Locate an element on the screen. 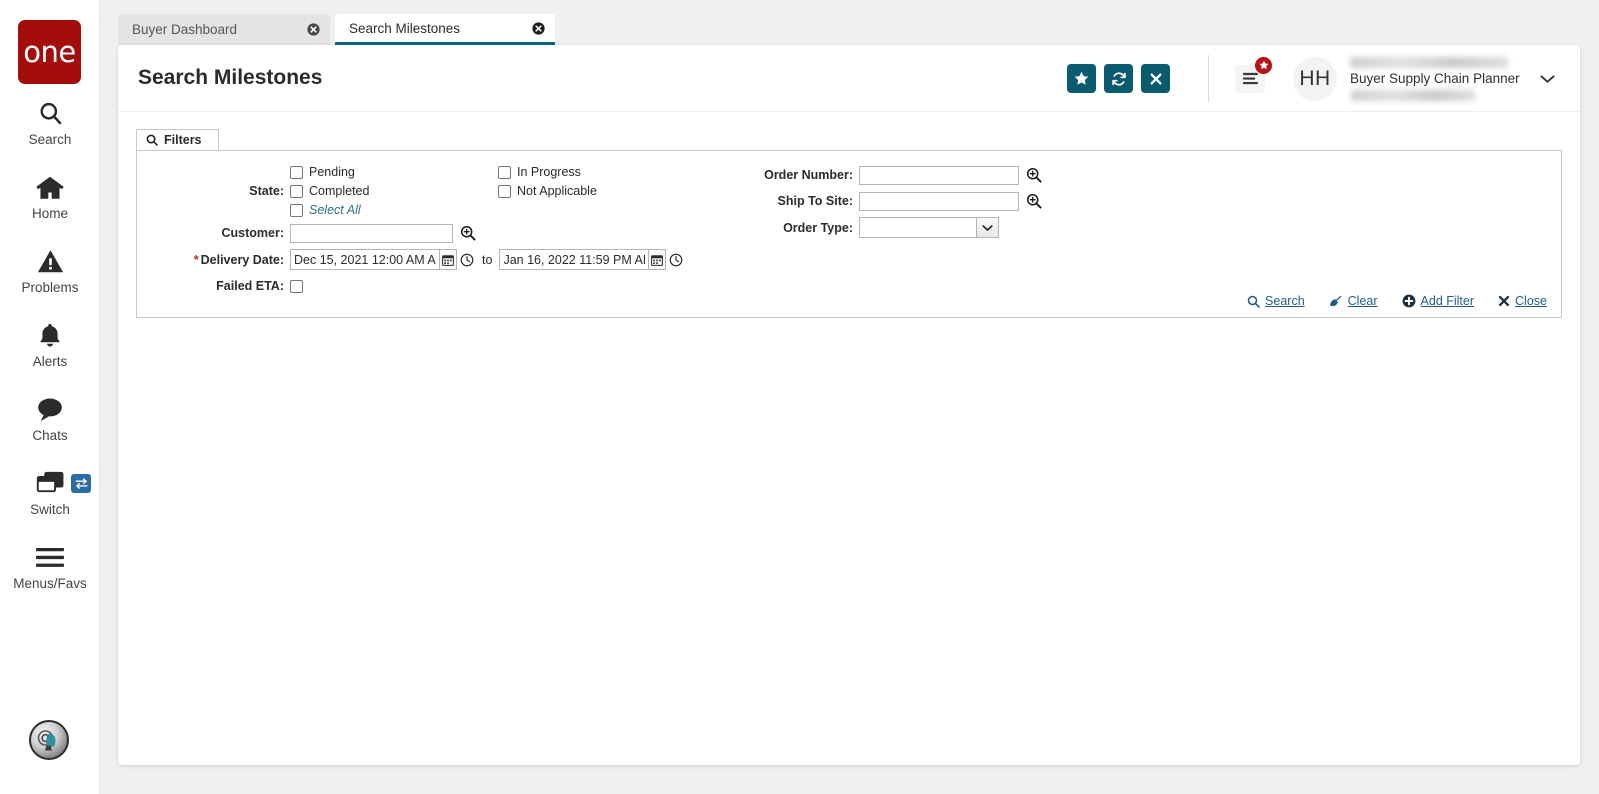 The height and width of the screenshot is (794, 1599). favorite-button is located at coordinates (1081, 78).